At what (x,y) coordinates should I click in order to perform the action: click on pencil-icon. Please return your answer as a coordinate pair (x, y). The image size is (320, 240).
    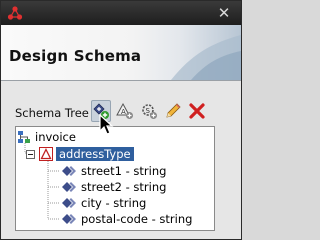
    Looking at the image, I should click on (173, 110).